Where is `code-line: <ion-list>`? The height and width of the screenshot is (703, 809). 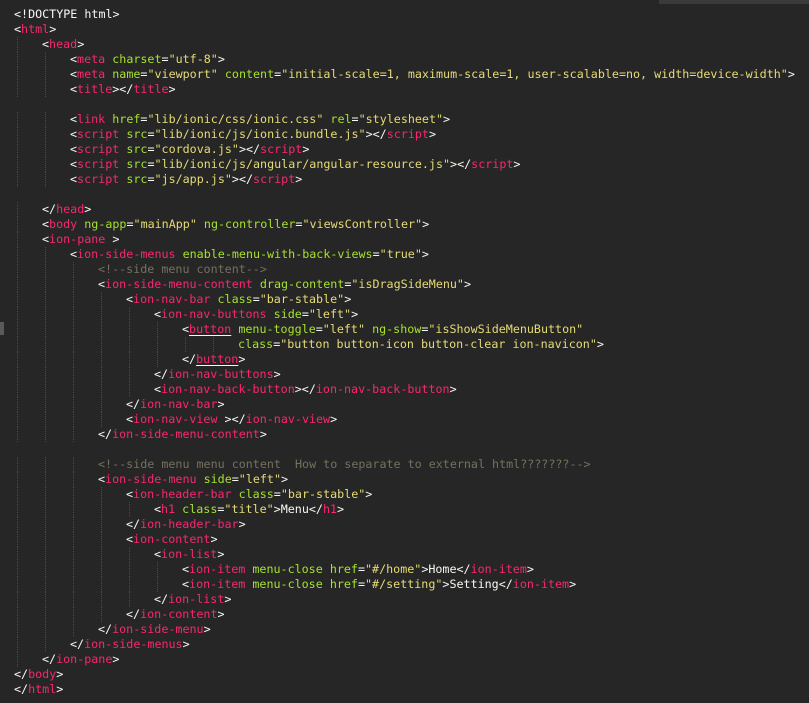 code-line: <ion-list> is located at coordinates (411, 554).